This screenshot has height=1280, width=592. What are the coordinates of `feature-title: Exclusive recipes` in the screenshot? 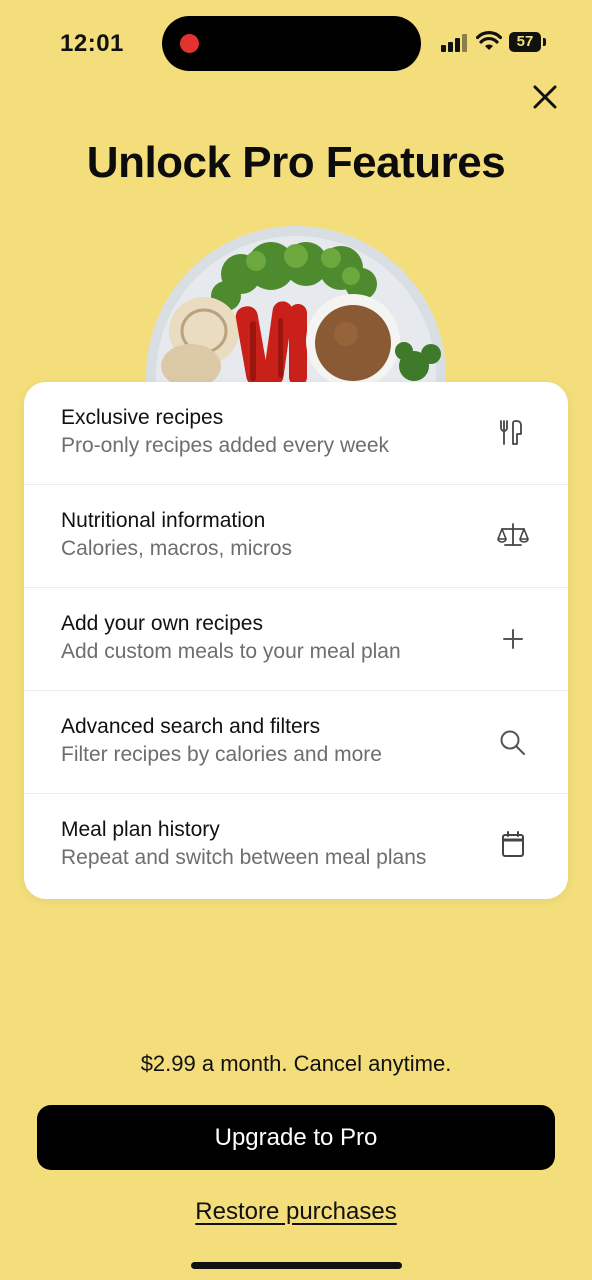 It's located at (142, 417).